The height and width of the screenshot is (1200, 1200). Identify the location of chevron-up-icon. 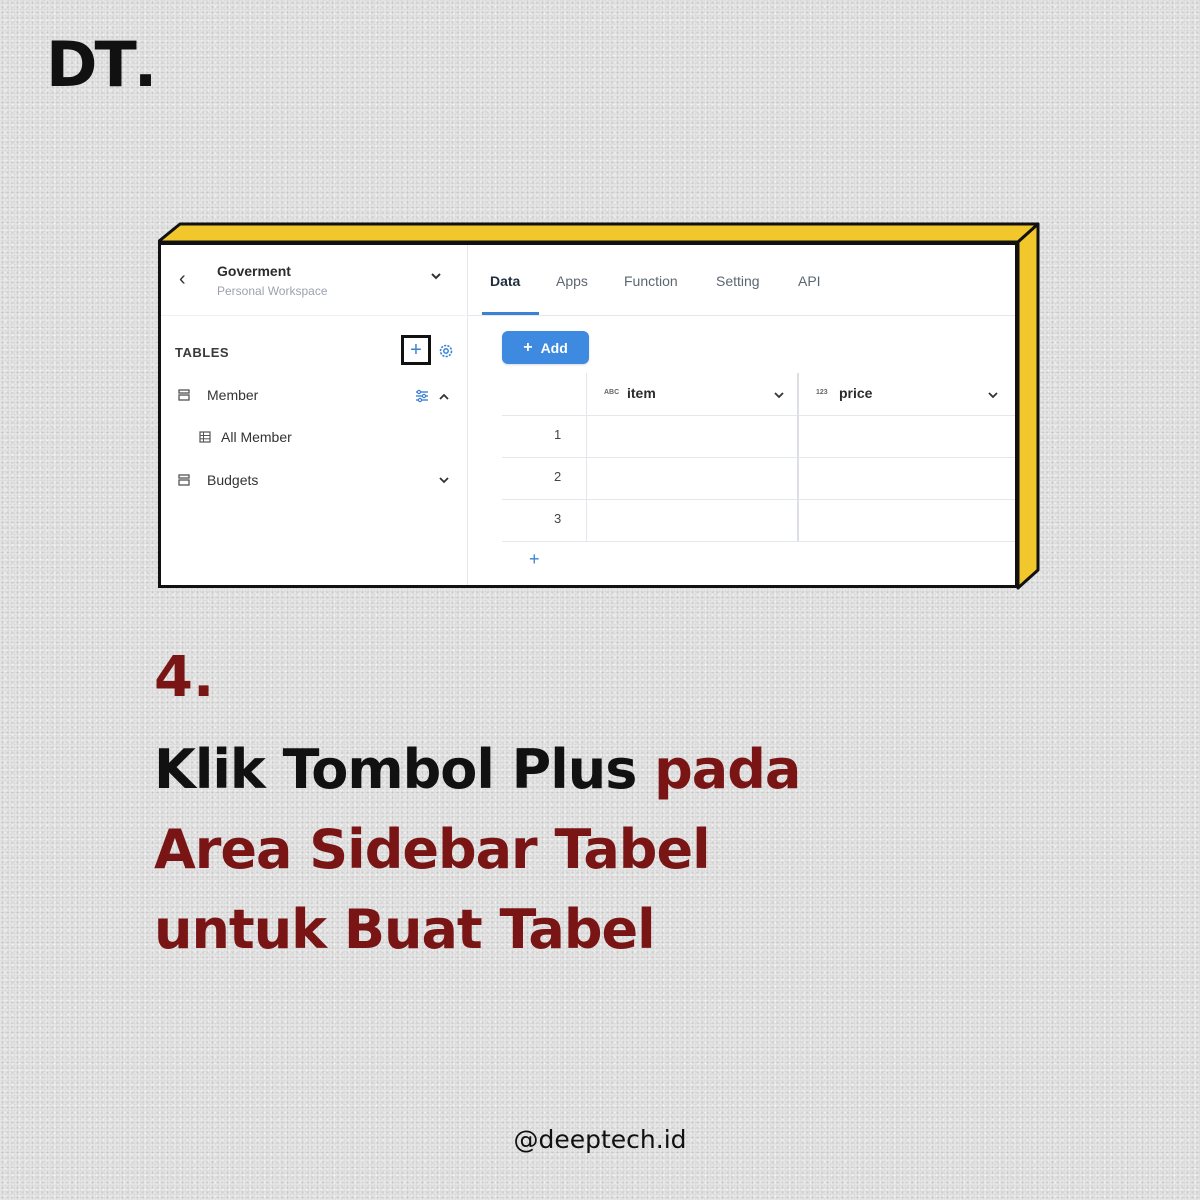
(444, 397).